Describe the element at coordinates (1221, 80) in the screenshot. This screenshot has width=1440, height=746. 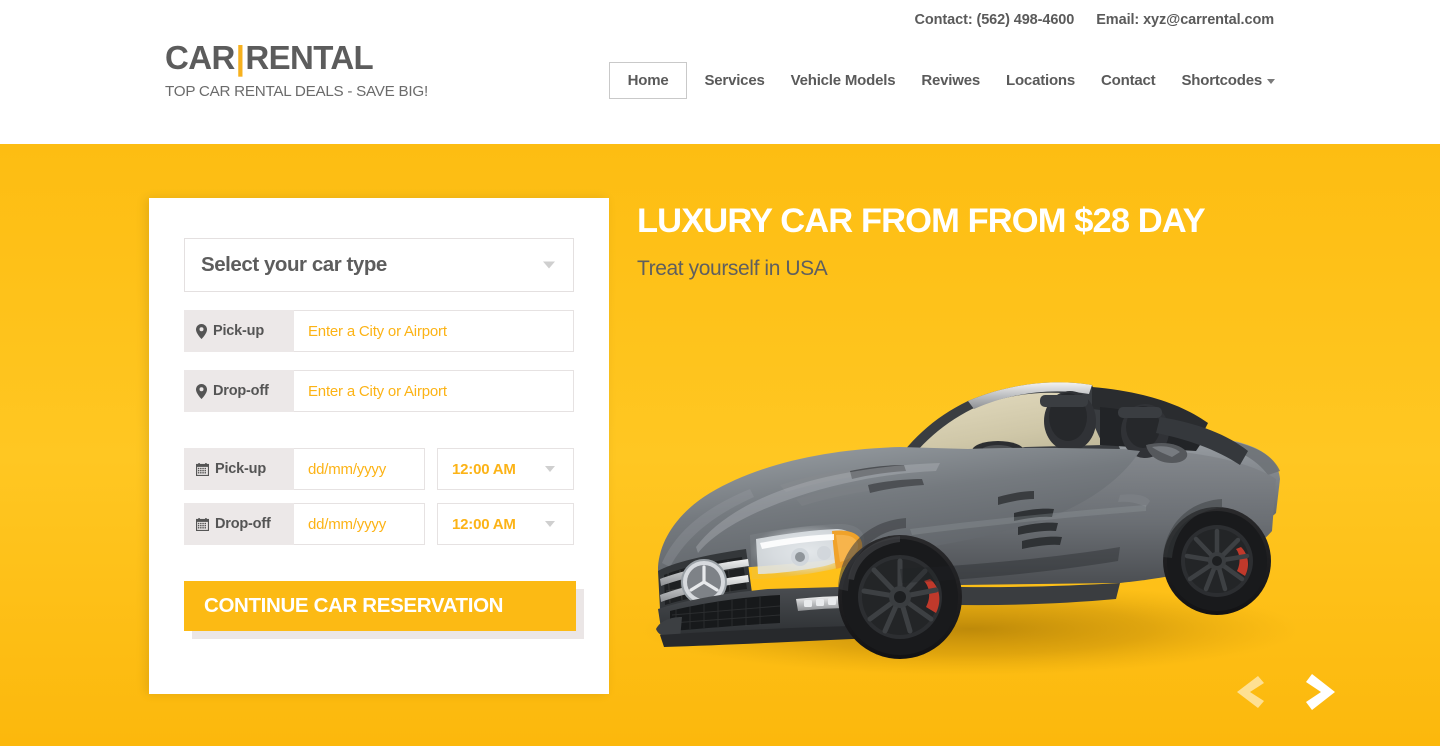
I see `nav-item-shortcodes-label: Shortcodes` at that location.